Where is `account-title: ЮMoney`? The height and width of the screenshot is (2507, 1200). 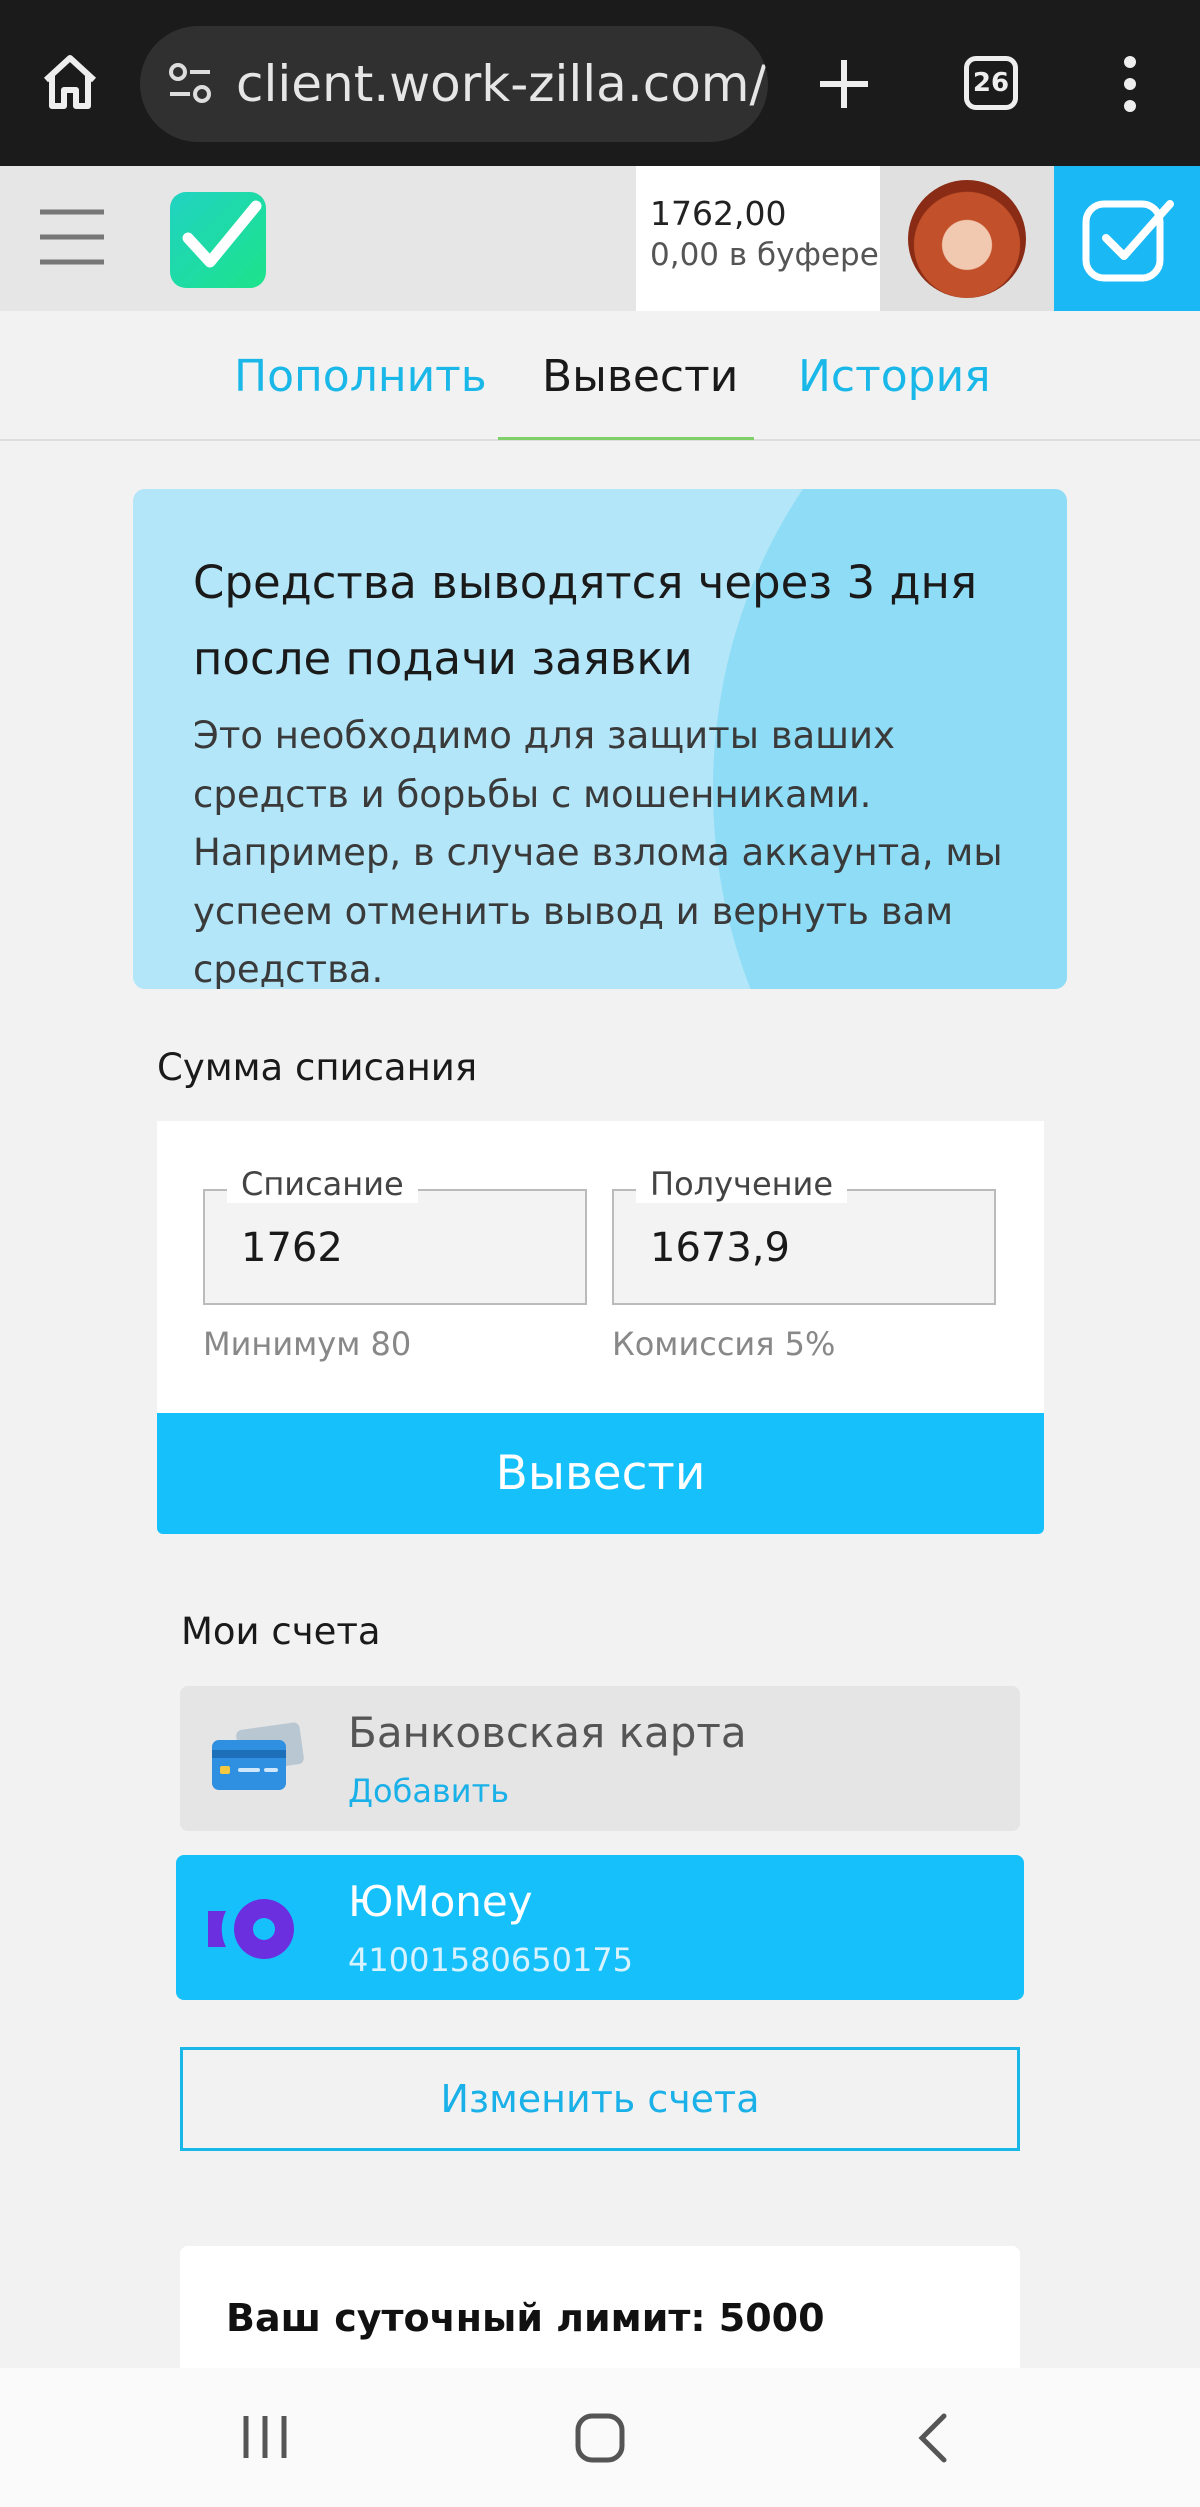 account-title: ЮMoney is located at coordinates (440, 1901).